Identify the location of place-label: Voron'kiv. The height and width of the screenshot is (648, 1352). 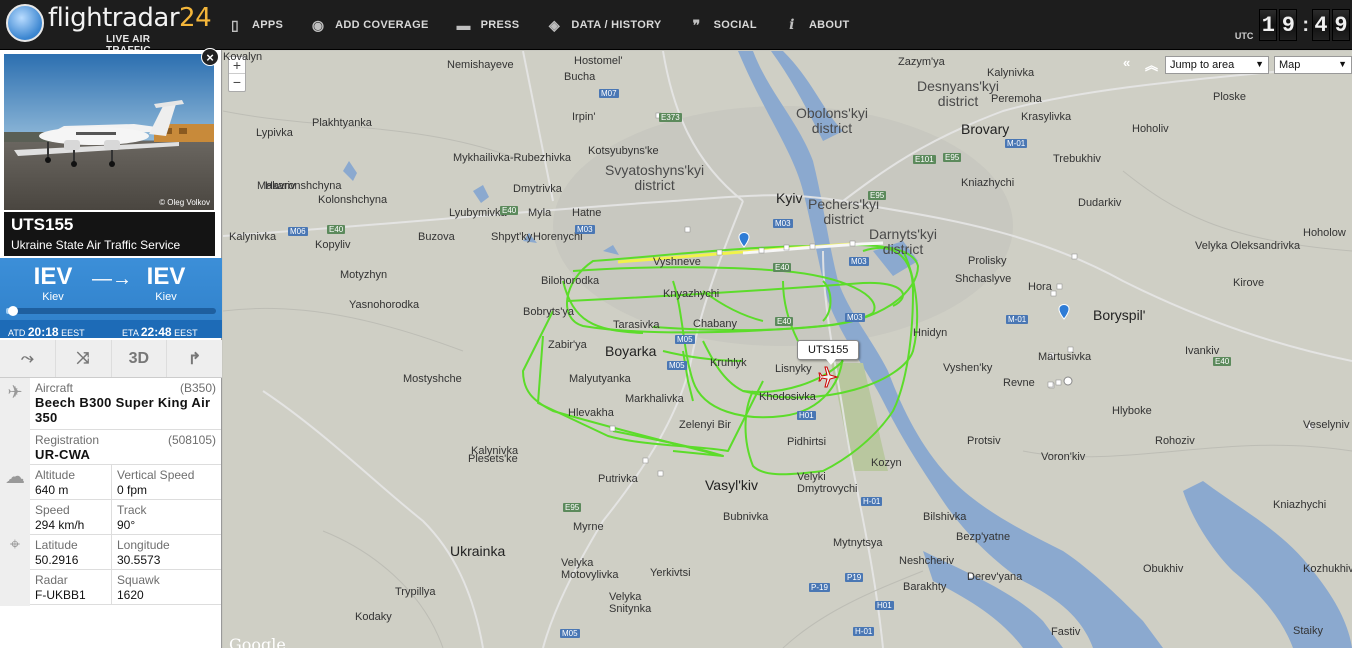
(1063, 457).